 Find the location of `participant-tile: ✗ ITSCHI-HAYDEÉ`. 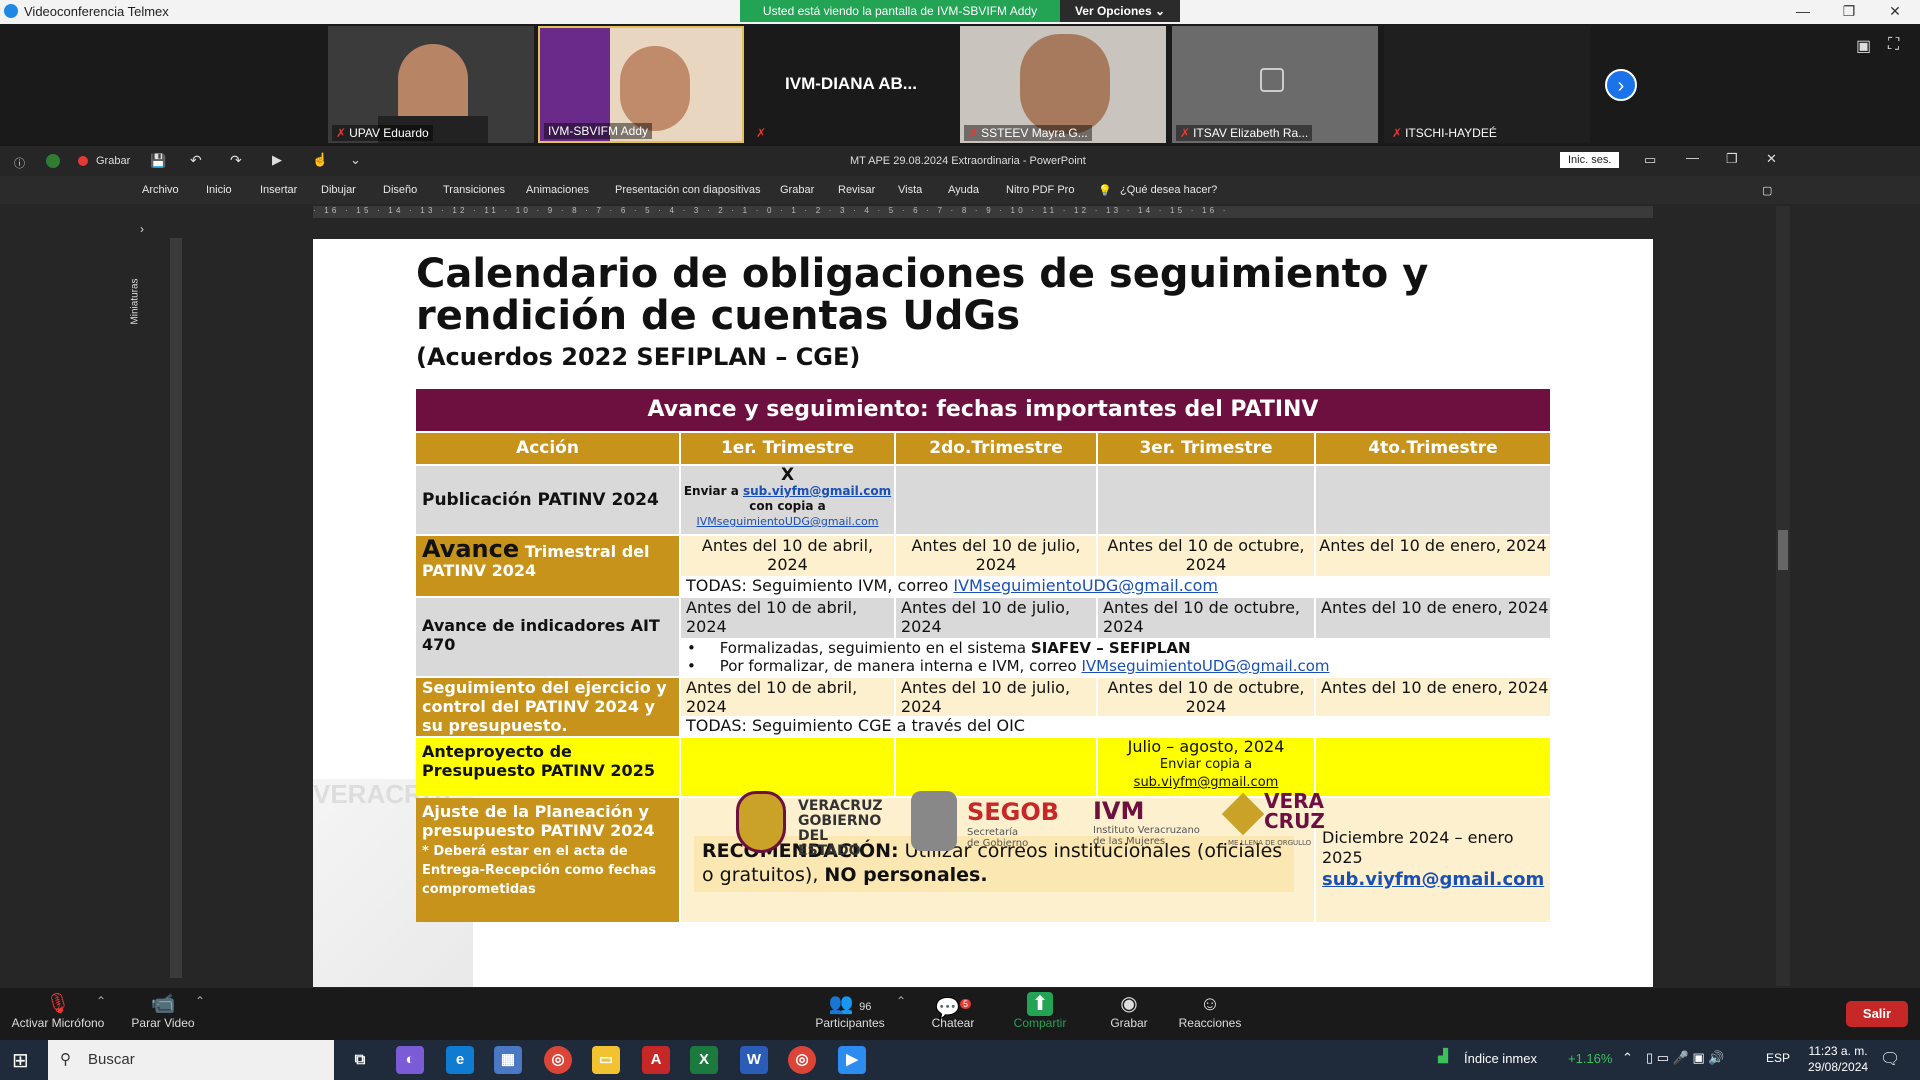

participant-tile: ✗ ITSCHI-HAYDEÉ is located at coordinates (1487, 84).